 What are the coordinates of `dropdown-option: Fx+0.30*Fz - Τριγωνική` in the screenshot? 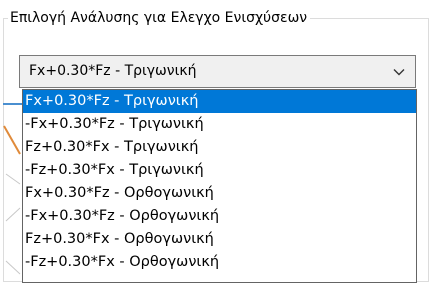 It's located at (219, 101).